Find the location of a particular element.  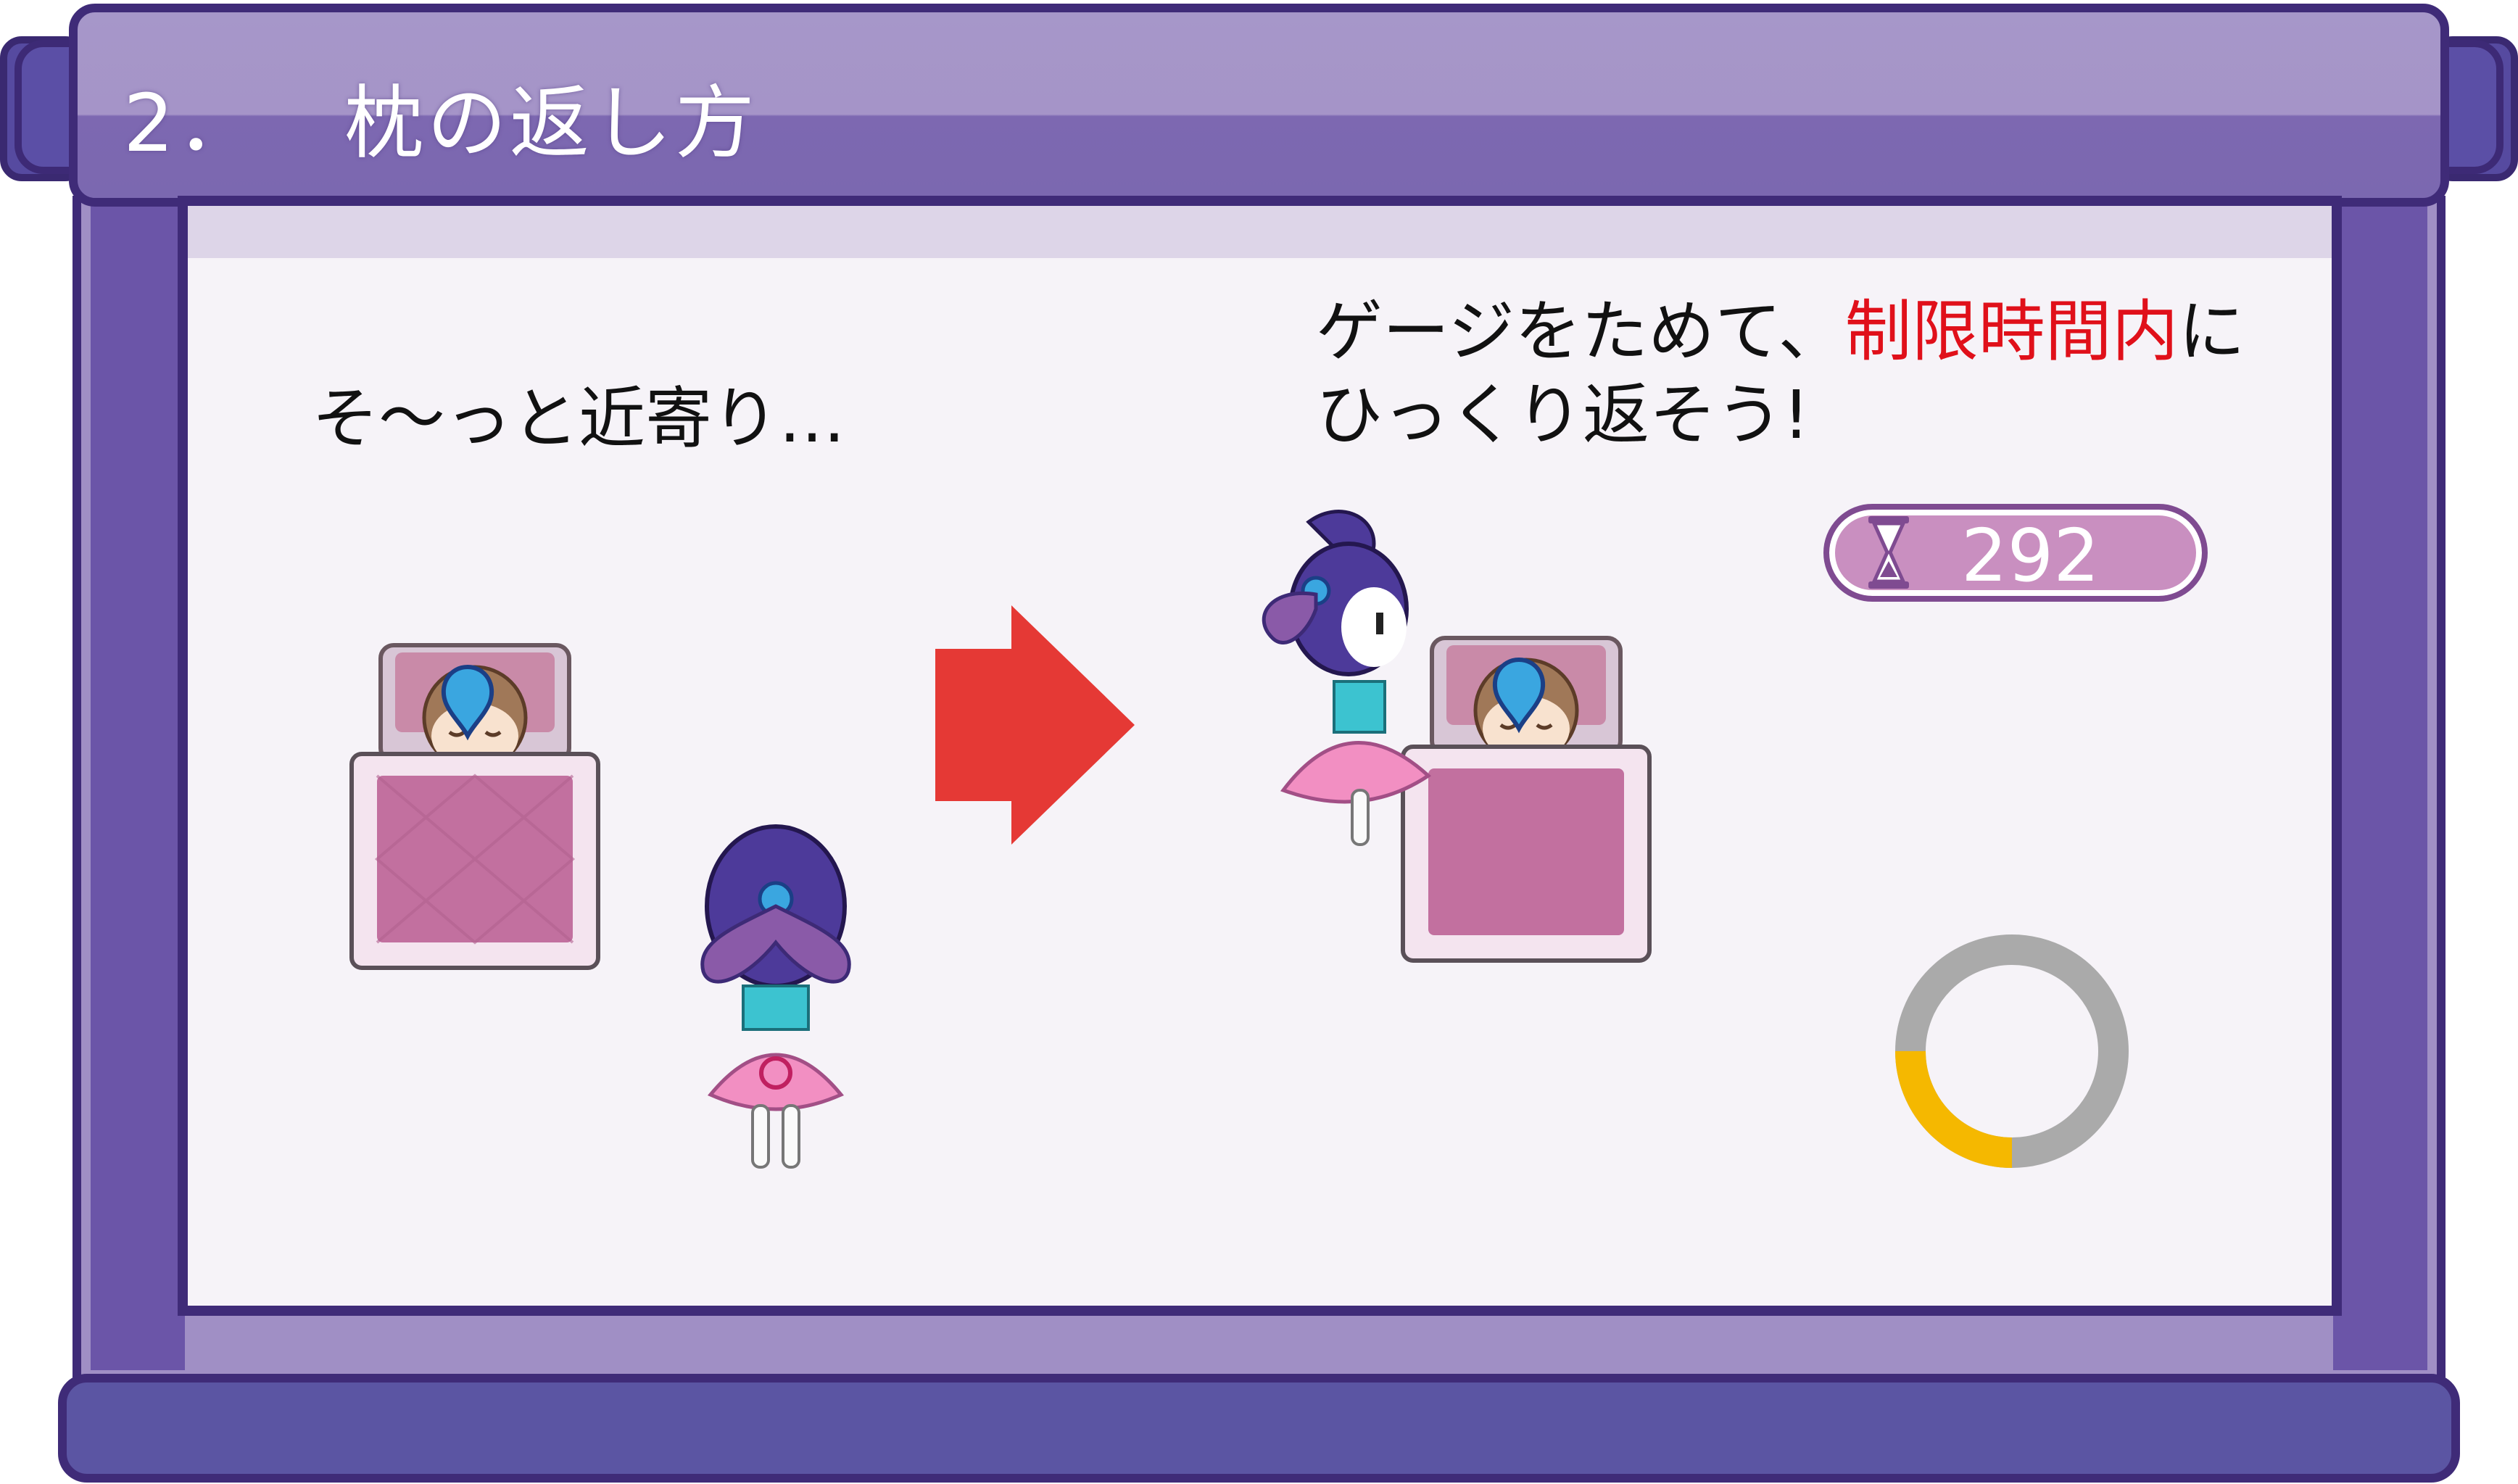

caption-flip-pre: ゲージをためて、 is located at coordinates (1580, 331).